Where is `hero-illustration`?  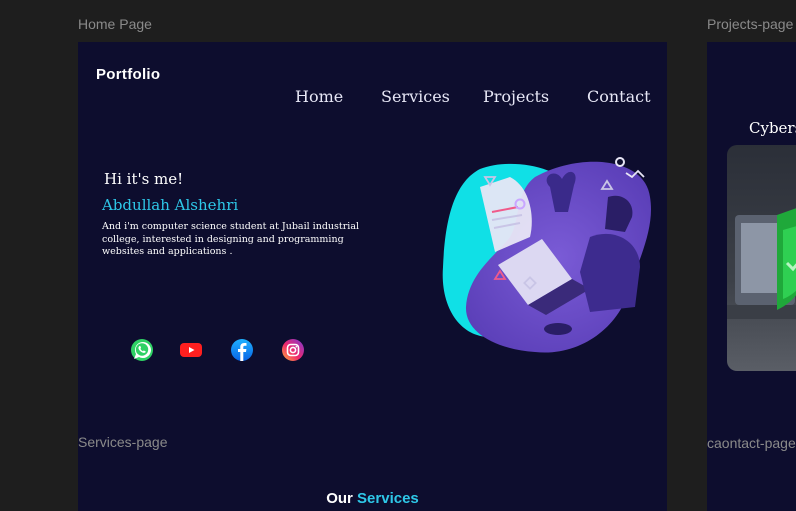
hero-illustration is located at coordinates (546, 255).